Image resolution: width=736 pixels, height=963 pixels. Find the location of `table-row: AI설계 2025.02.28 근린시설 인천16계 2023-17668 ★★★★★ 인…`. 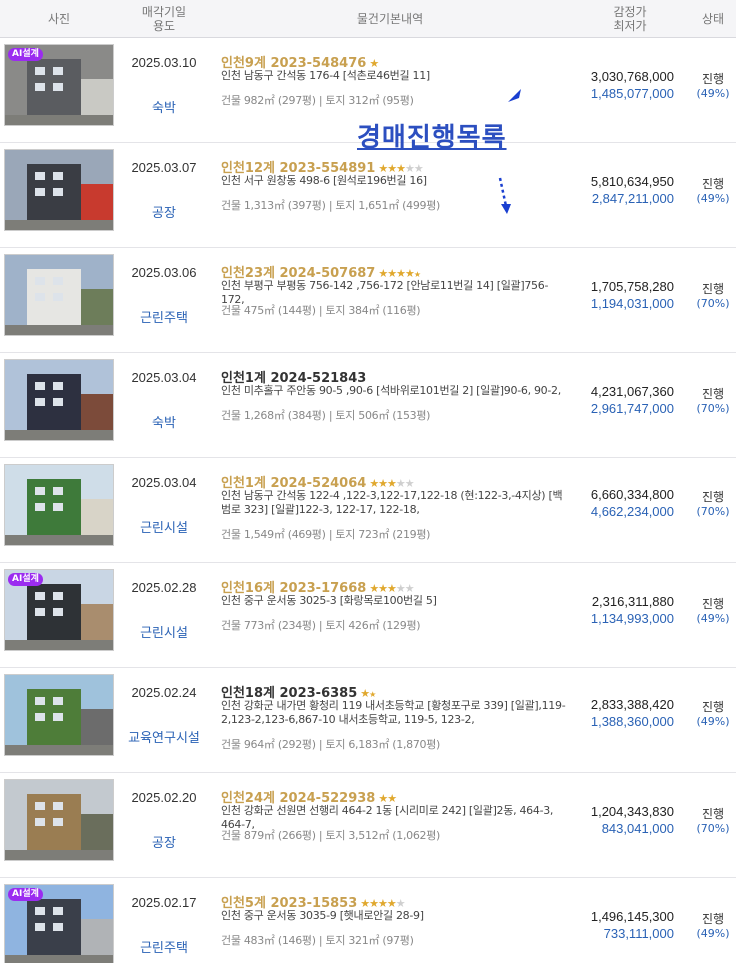

table-row: AI설계 2025.02.28 근린시설 인천16계 2023-17668 ★★★★★ 인… is located at coordinates (368, 615).